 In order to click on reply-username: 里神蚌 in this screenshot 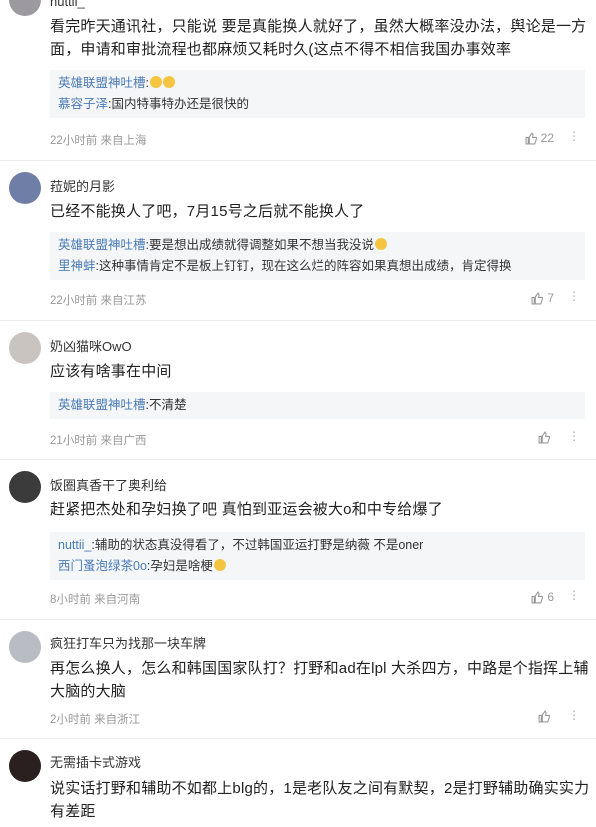, I will do `click(77, 266)`.